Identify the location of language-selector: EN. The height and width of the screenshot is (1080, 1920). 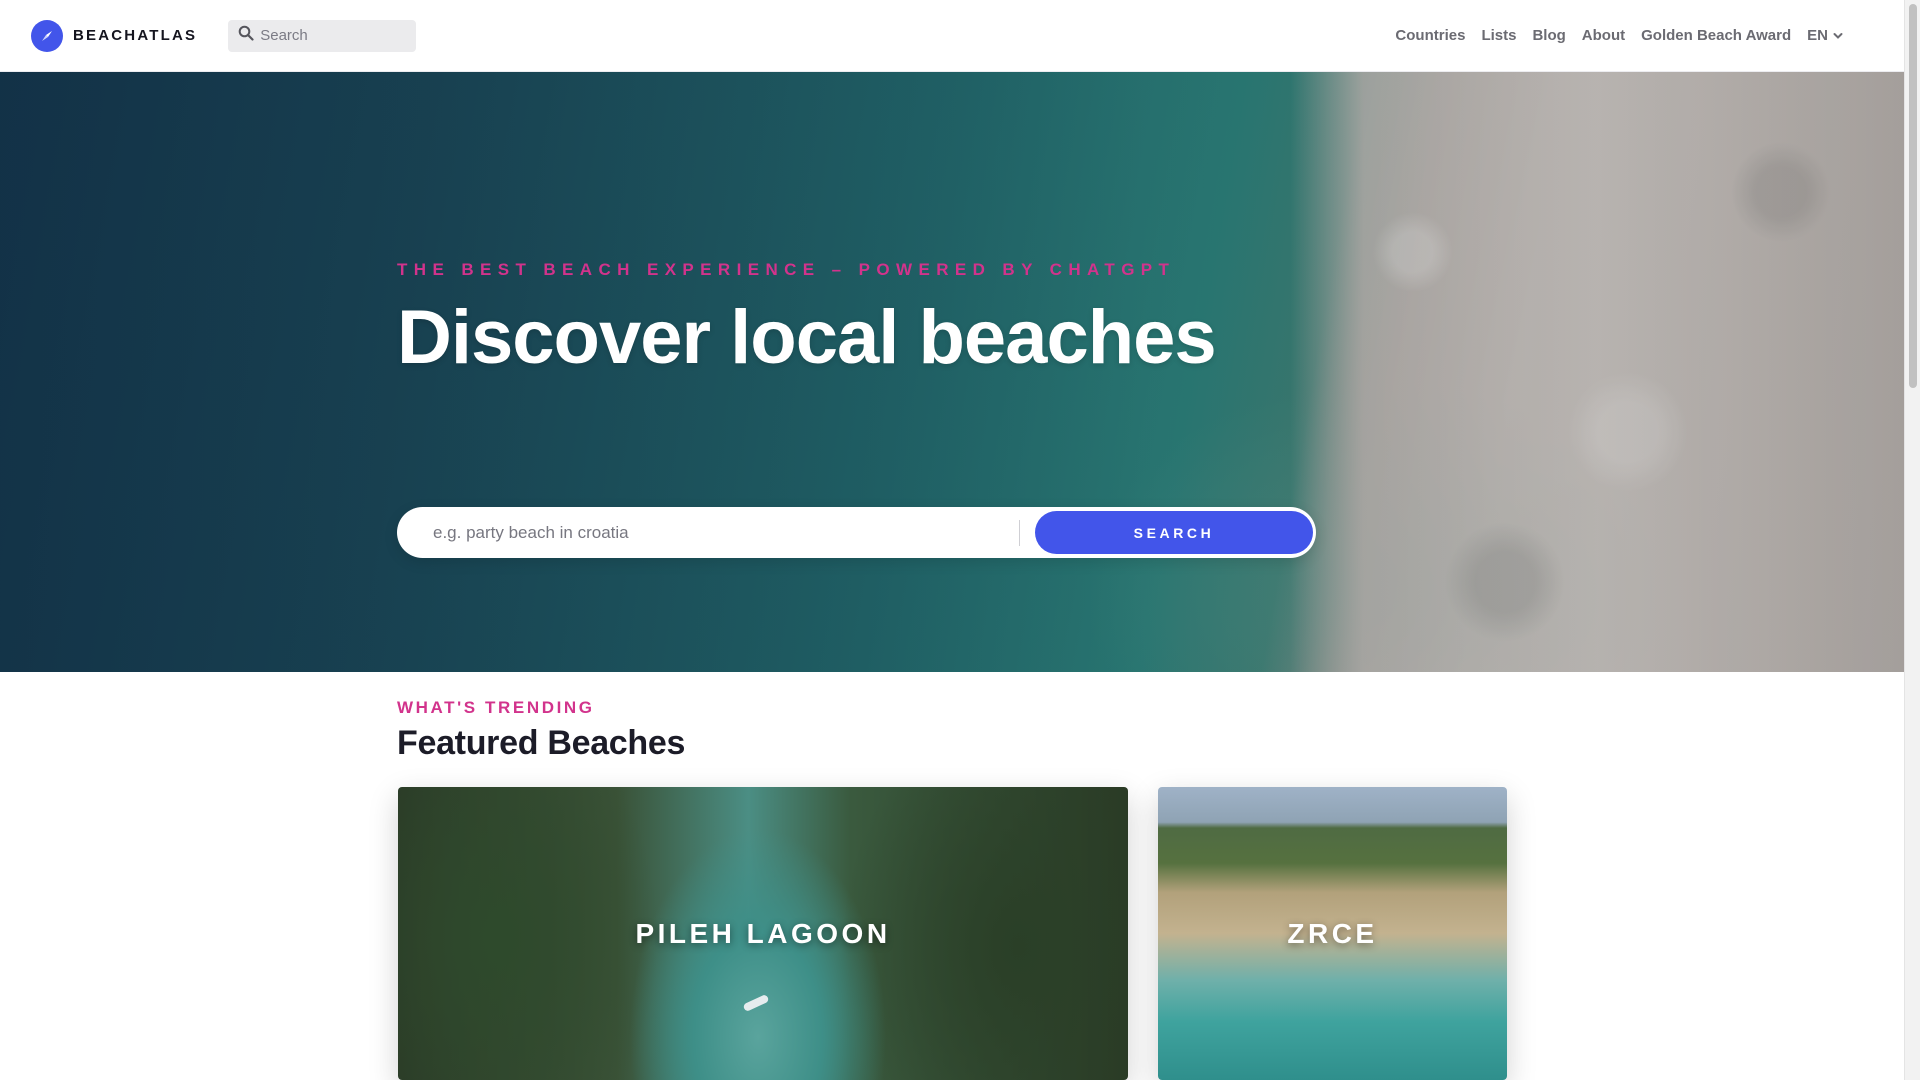
(1825, 35).